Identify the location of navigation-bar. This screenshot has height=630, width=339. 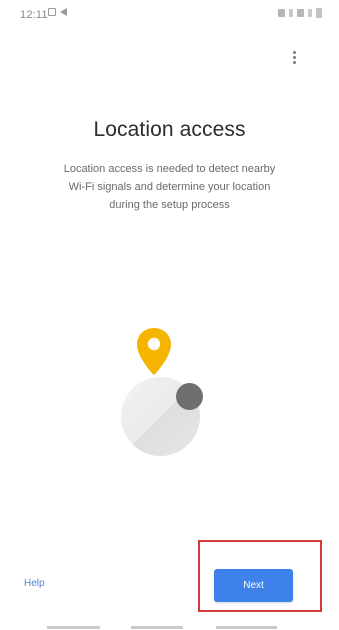
(169, 625).